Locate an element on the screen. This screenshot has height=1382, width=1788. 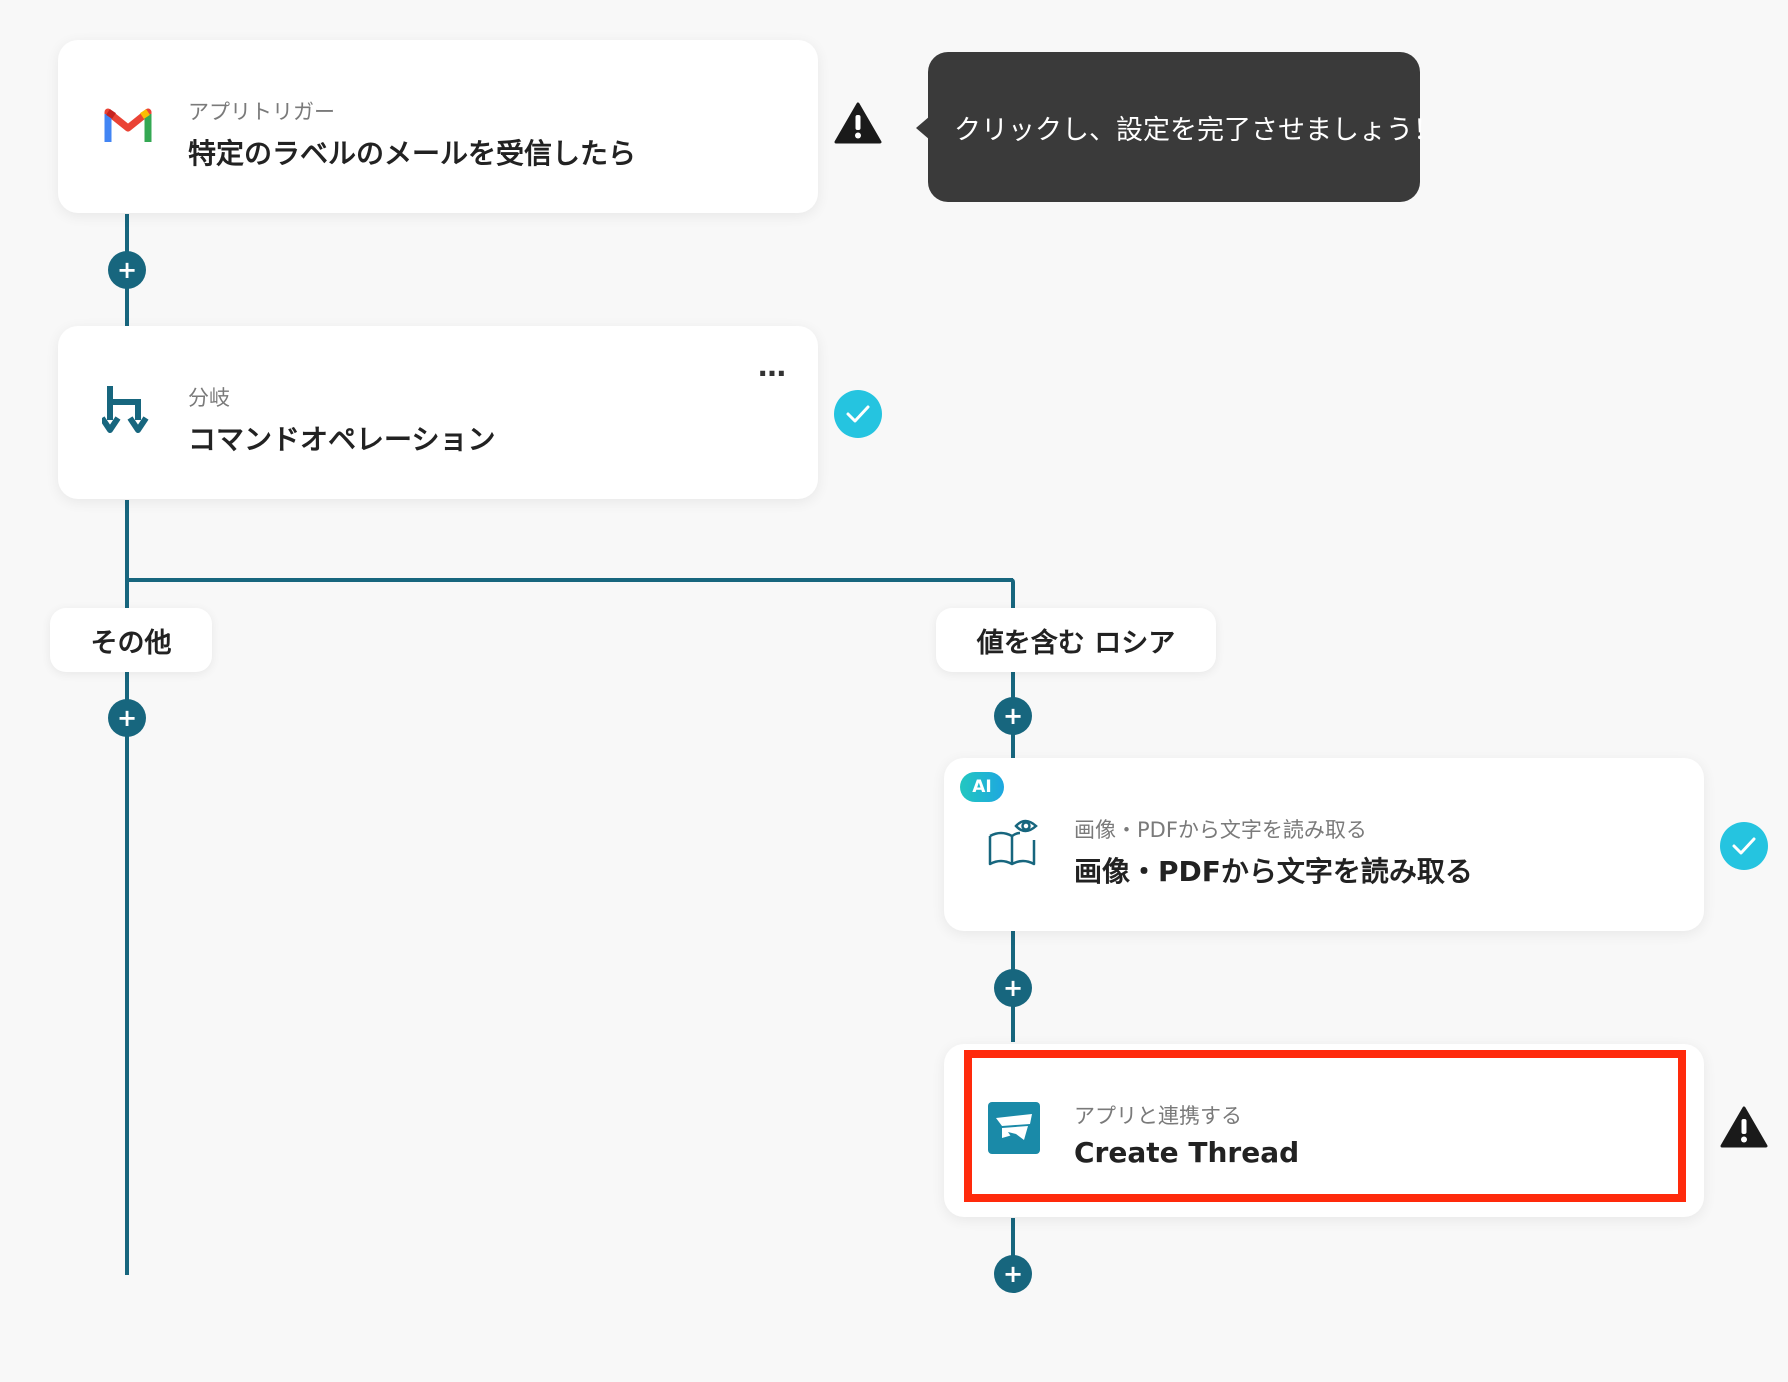
step-subtitle: アプリトリガー is located at coordinates (261, 112).